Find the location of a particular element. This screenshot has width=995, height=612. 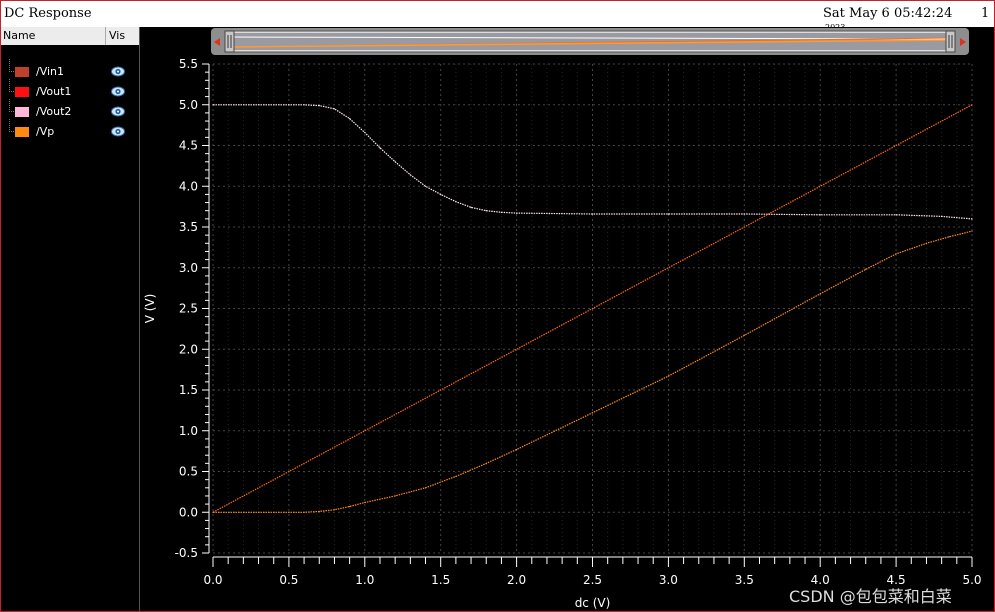

legend-item: /Vout2 is located at coordinates (70, 110).